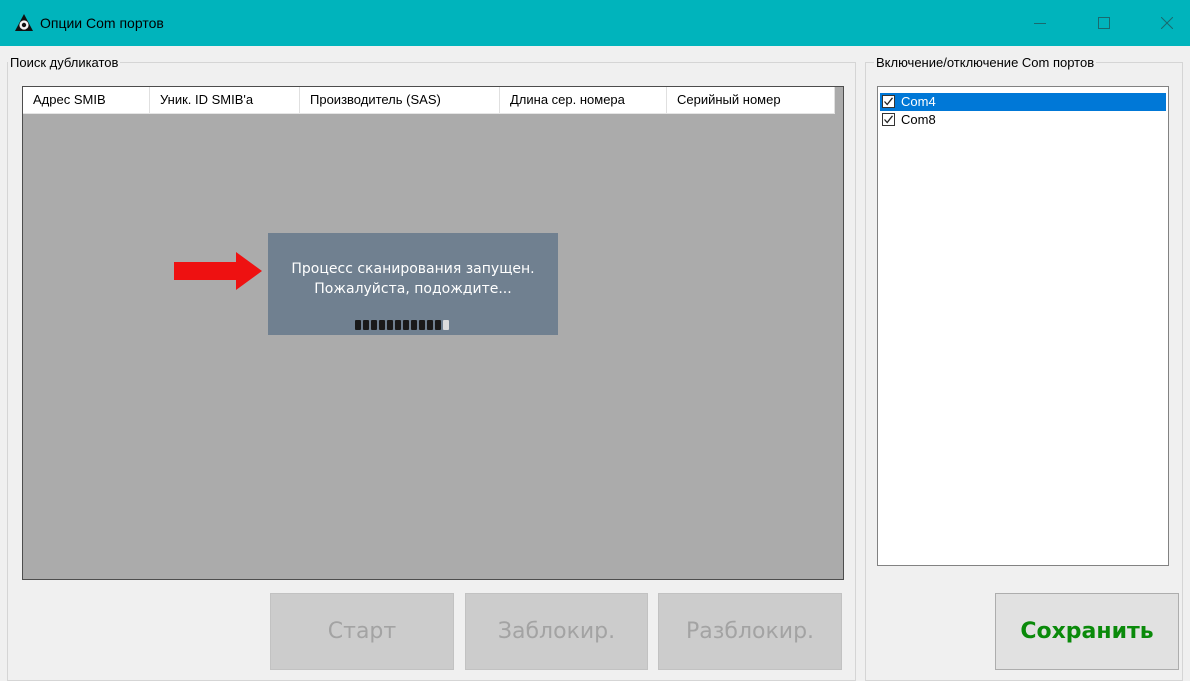  I want to click on red-arrow-icon, so click(218, 271).